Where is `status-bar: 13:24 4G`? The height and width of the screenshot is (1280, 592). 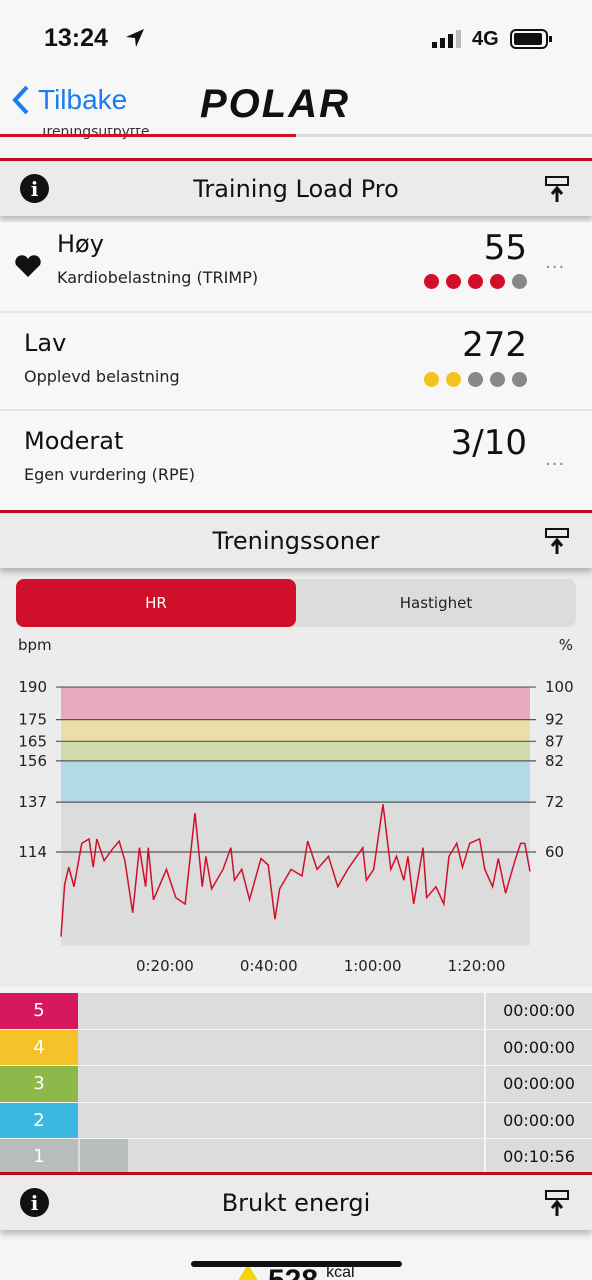
status-bar: 13:24 4G is located at coordinates (296, 37).